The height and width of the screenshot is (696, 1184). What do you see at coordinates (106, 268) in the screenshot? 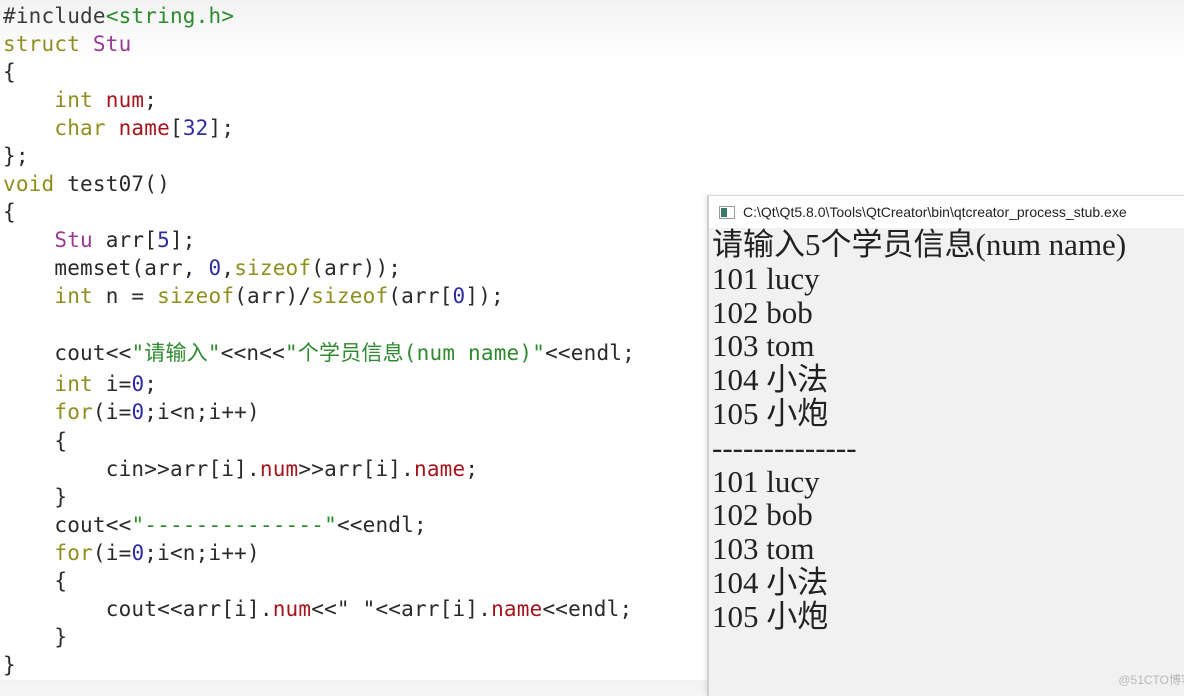
I see `code-token: memset(arr,` at bounding box center [106, 268].